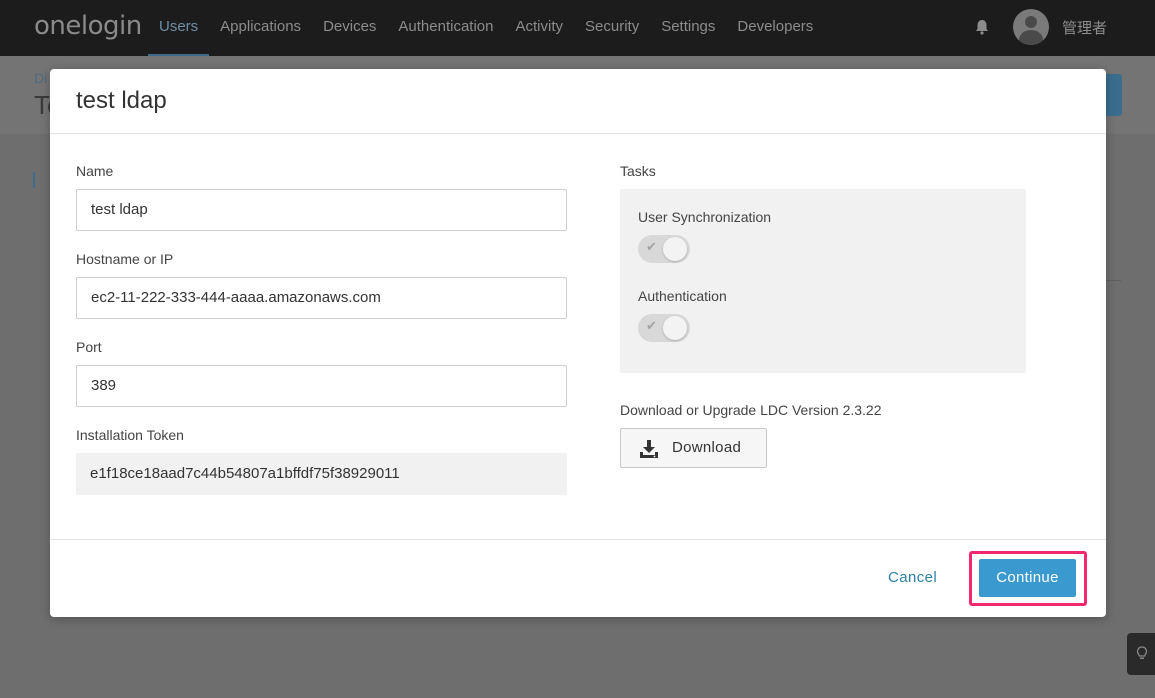  Describe the element at coordinates (89, 347) in the screenshot. I see `port-label: Port` at that location.